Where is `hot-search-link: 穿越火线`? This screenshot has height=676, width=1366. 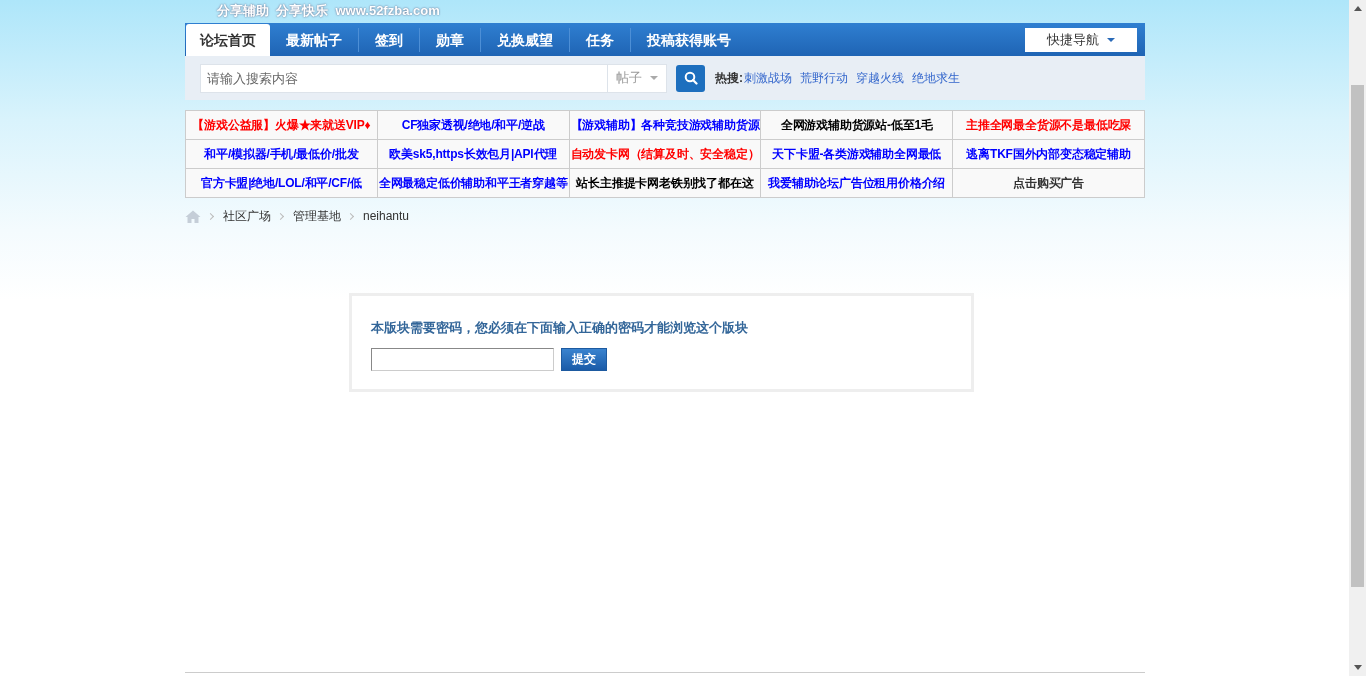 hot-search-link: 穿越火线 is located at coordinates (880, 78).